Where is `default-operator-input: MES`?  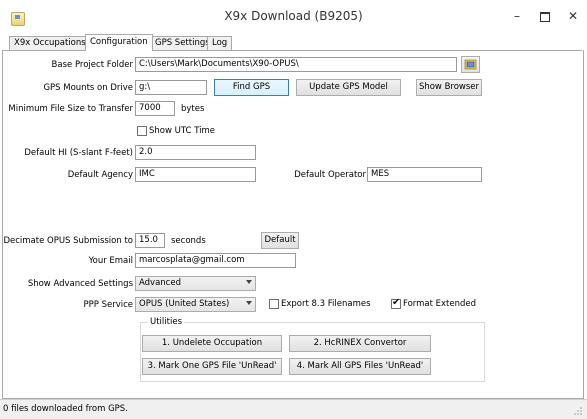 default-operator-input: MES is located at coordinates (424, 174).